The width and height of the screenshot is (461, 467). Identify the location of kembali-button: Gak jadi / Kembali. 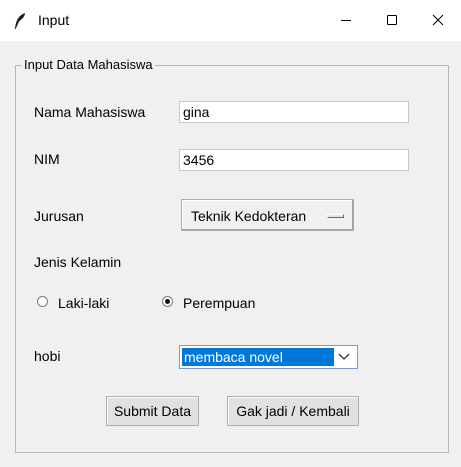
(293, 411).